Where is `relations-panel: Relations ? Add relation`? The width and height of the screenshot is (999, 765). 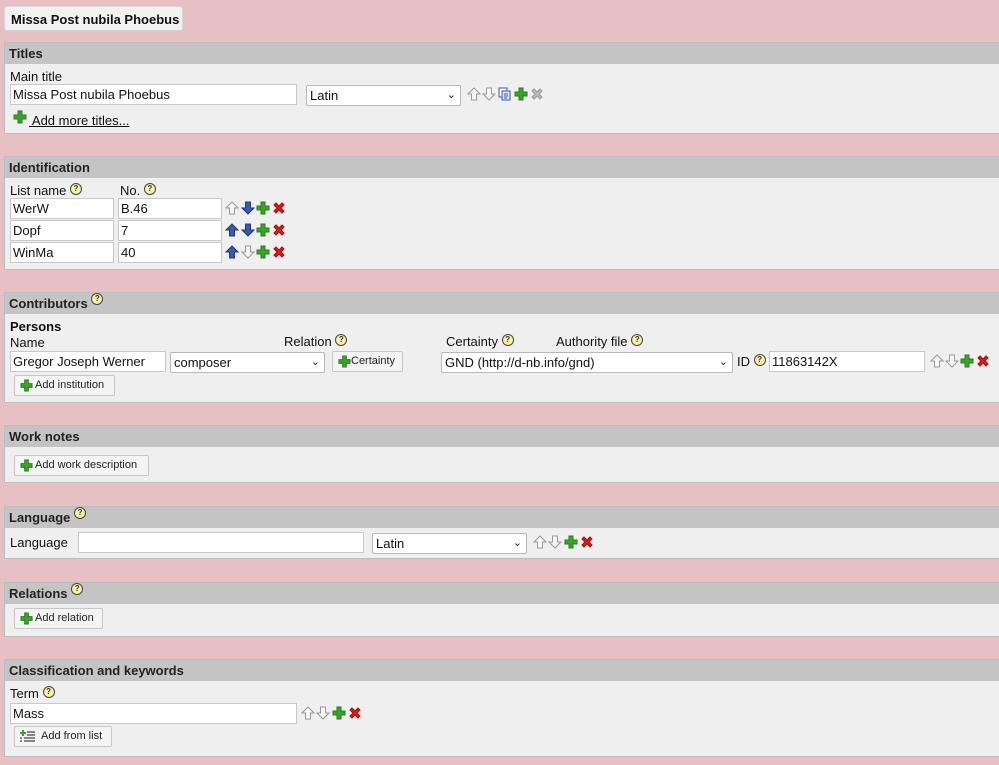 relations-panel: Relations ? Add relation is located at coordinates (501, 609).